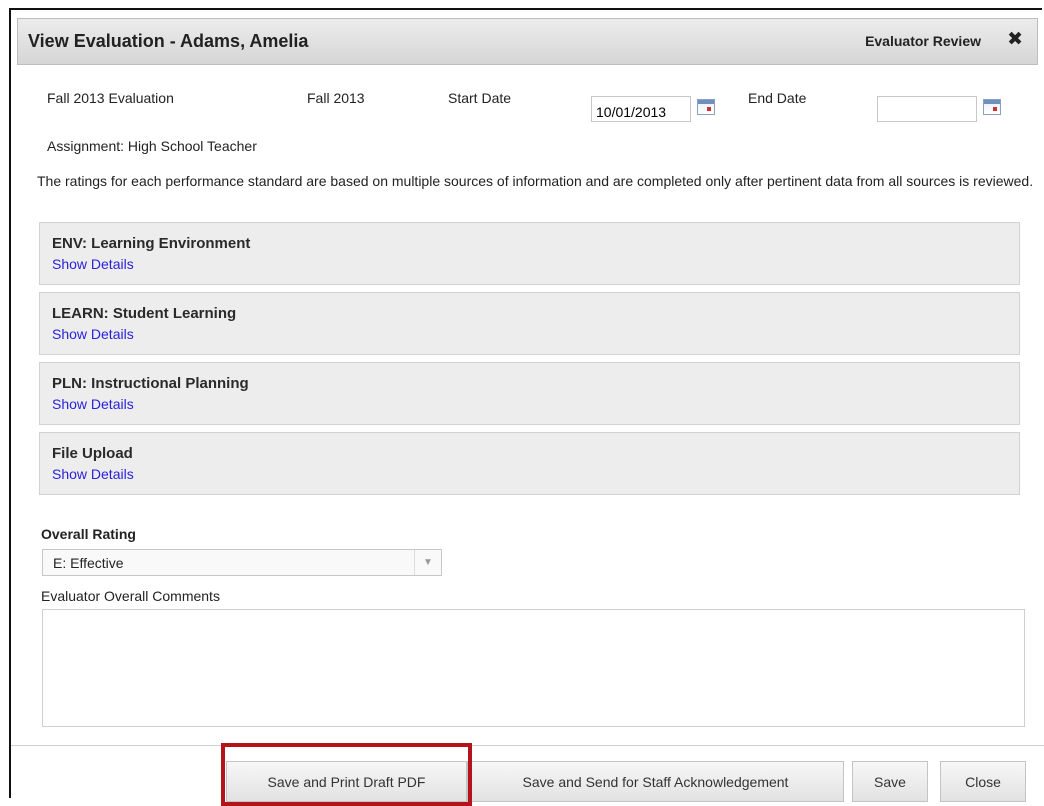 The width and height of the screenshot is (1044, 806). What do you see at coordinates (92, 453) in the screenshot?
I see `section-title: File Upload` at bounding box center [92, 453].